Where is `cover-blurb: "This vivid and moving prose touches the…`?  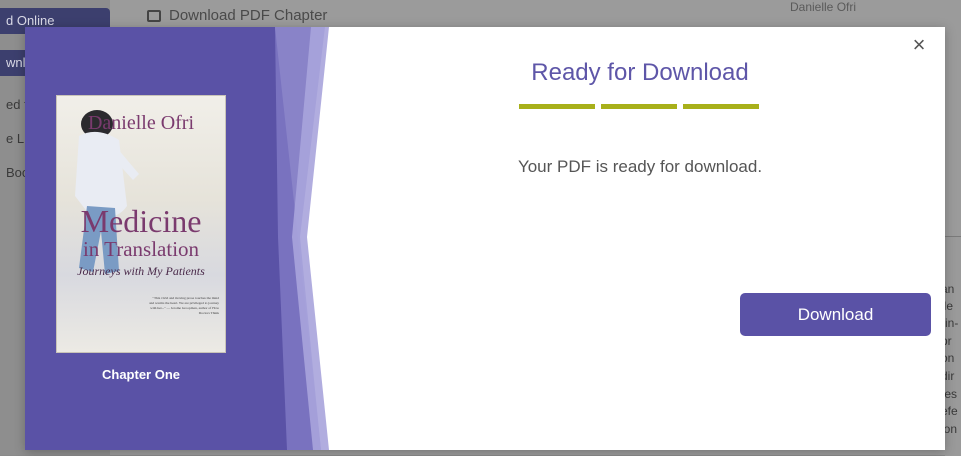 cover-blurb: "This vivid and moving prose touches the… is located at coordinates (184, 305).